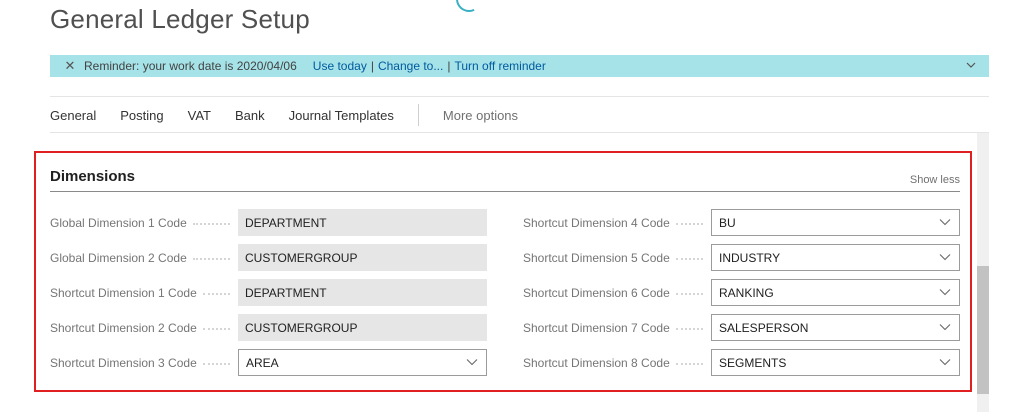 This screenshot has height=412, width=1024. Describe the element at coordinates (118, 222) in the screenshot. I see `field-label: Global Dimension 1 Code` at that location.